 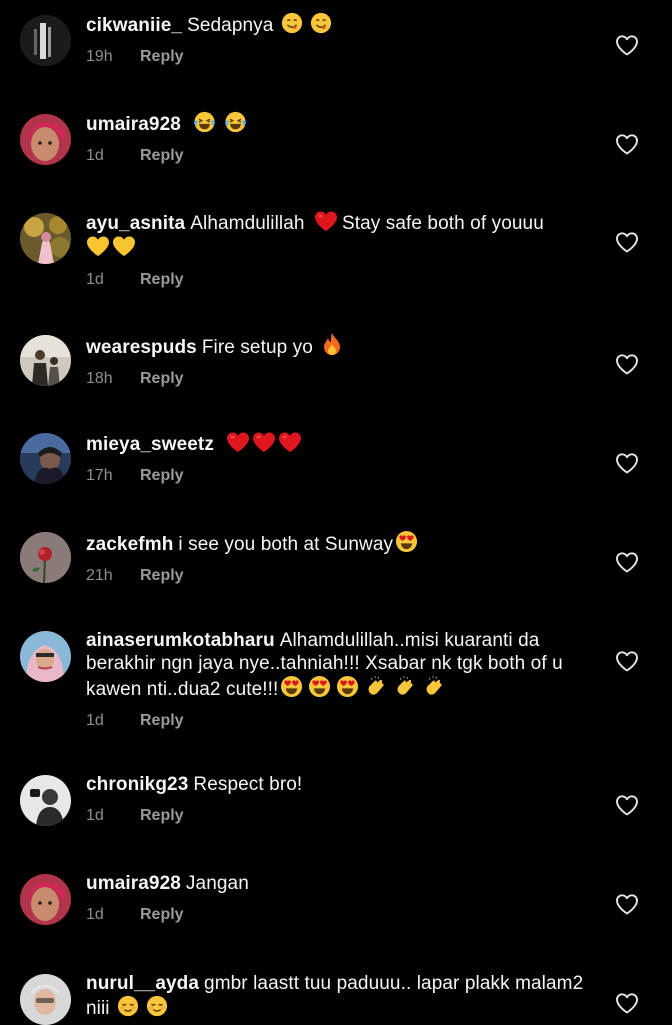 I want to click on comment-meta: 21h Reply, so click(x=336, y=576).